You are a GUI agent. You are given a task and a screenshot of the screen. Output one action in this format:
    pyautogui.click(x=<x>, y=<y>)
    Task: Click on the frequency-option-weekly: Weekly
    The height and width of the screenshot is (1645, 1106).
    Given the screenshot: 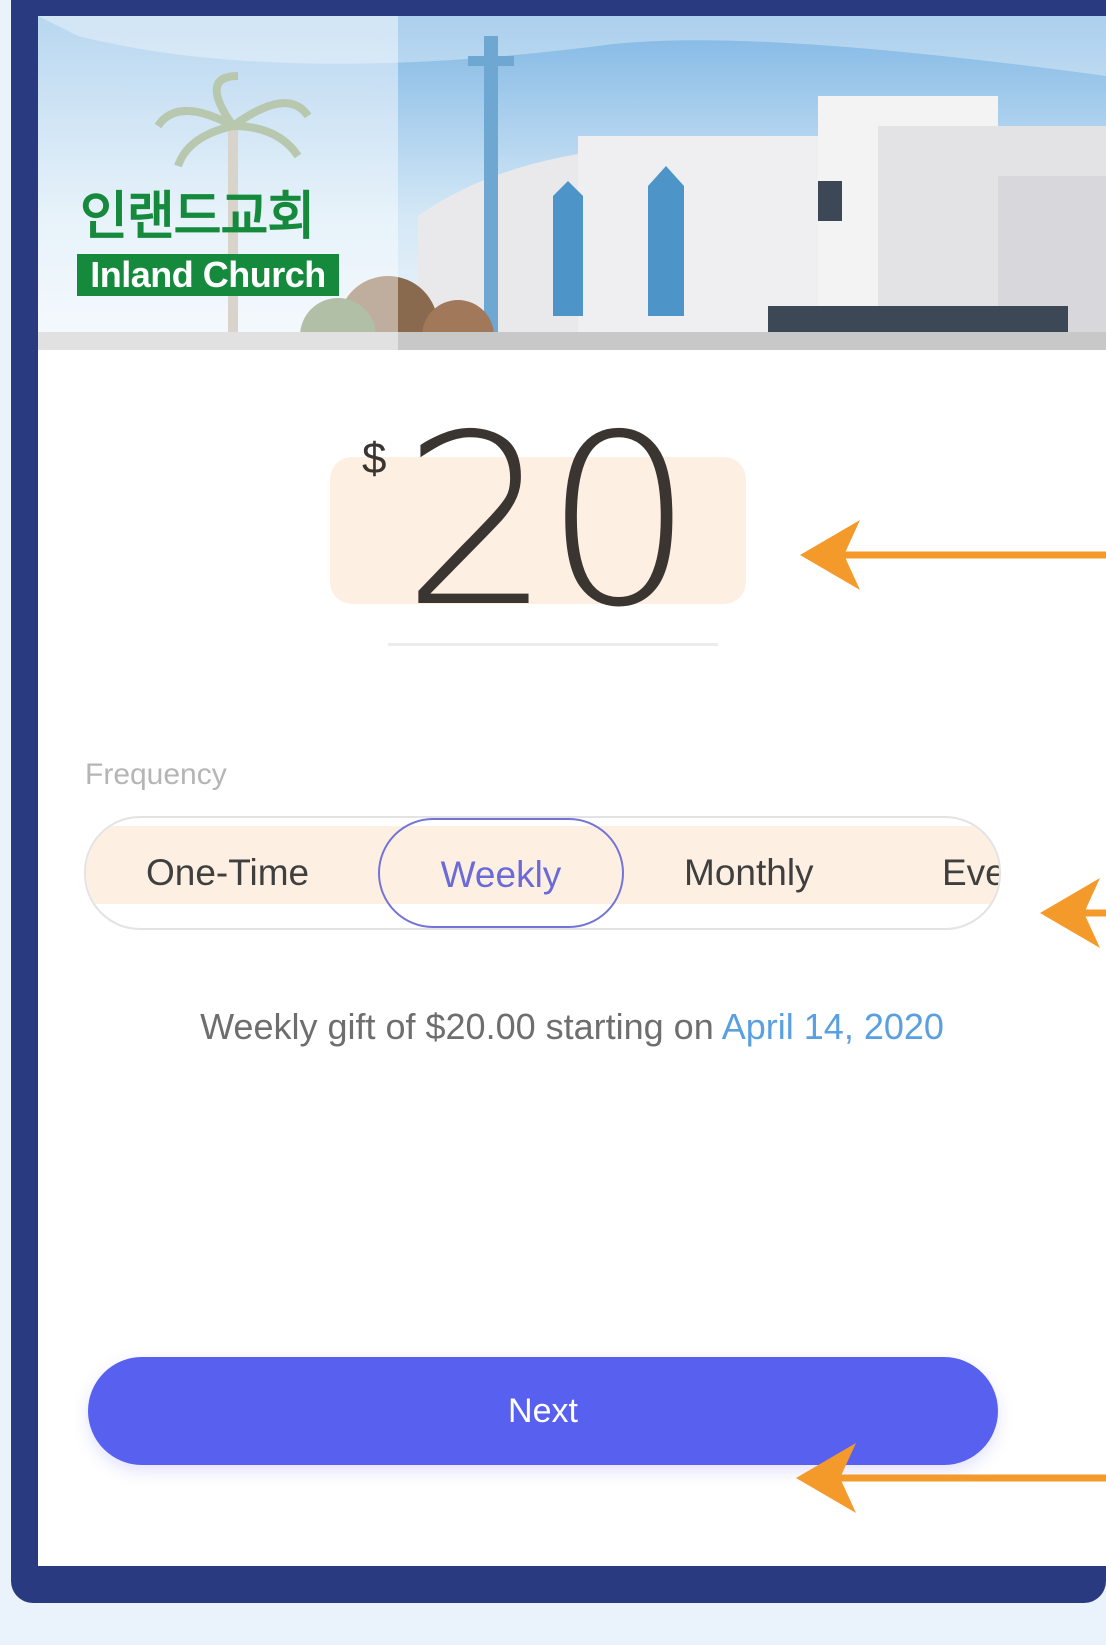 What is the action you would take?
    pyautogui.click(x=501, y=873)
    